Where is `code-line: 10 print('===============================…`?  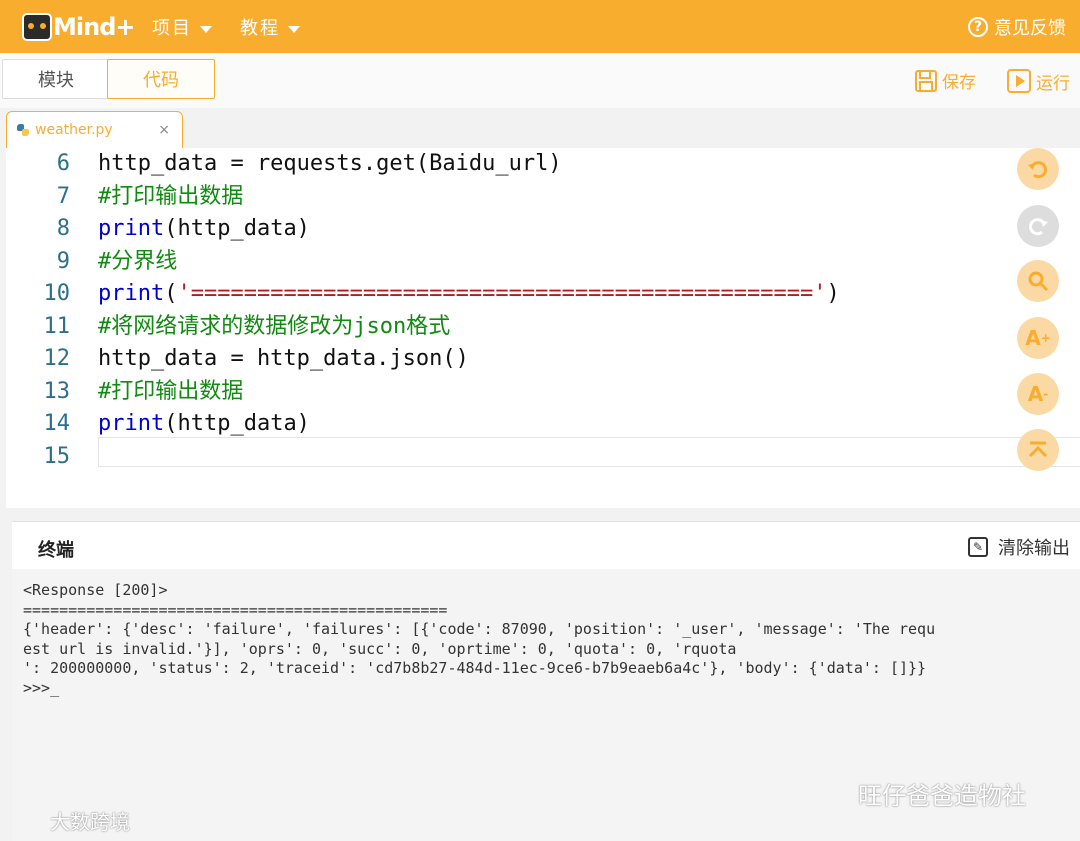 code-line: 10 print('===============================… is located at coordinates (543, 294).